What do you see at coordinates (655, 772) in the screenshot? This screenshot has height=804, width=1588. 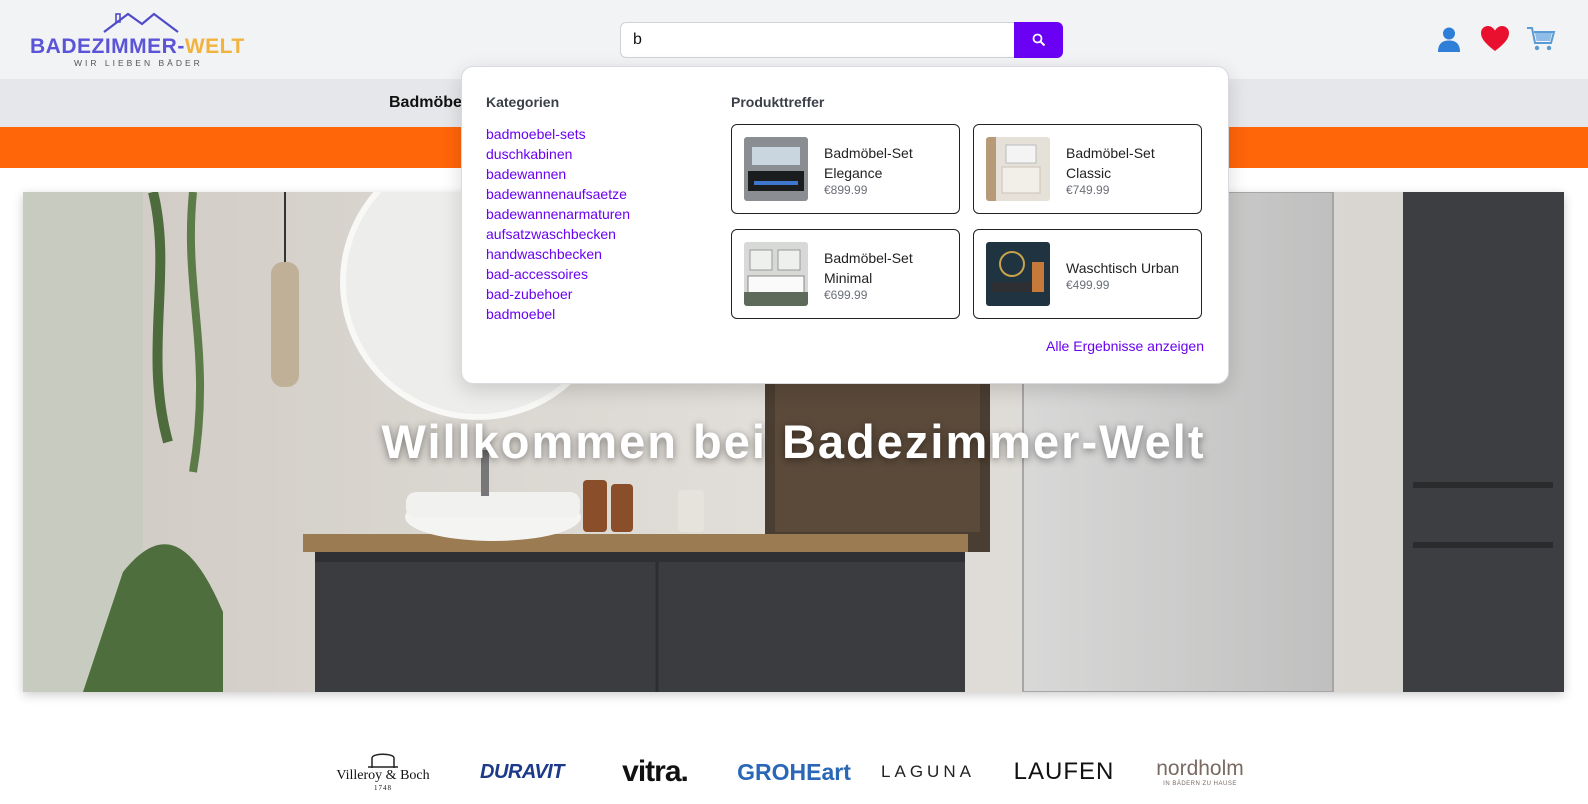 I see `brand-vitra: vitra.` at bounding box center [655, 772].